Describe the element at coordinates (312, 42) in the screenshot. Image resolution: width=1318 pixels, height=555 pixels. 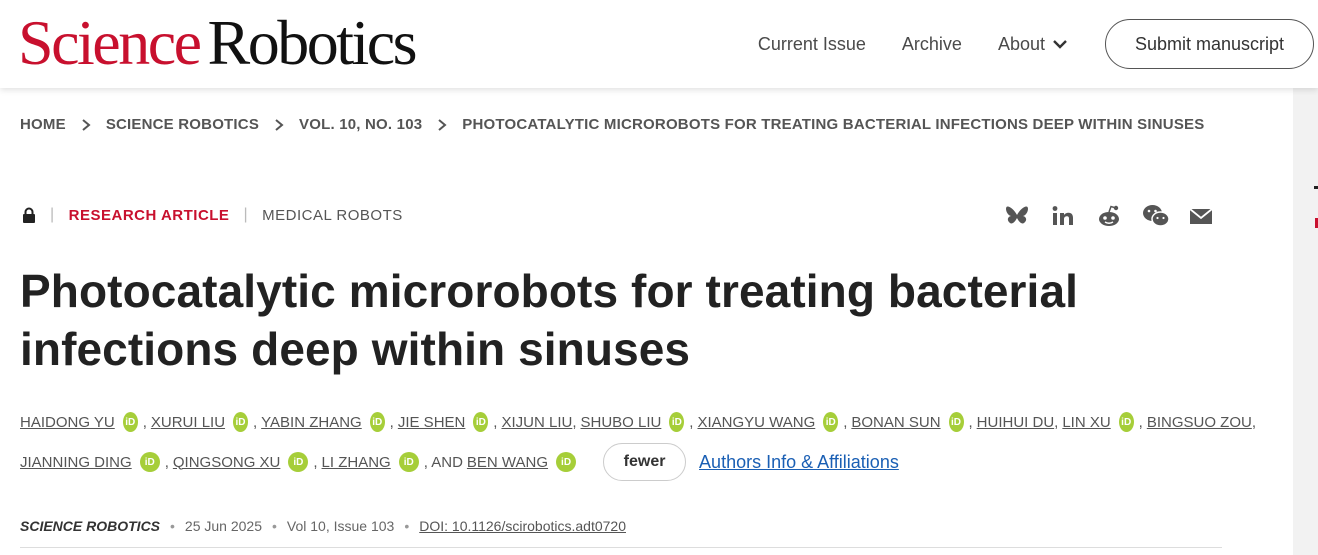
I see `logo-robotics: Robotics` at that location.